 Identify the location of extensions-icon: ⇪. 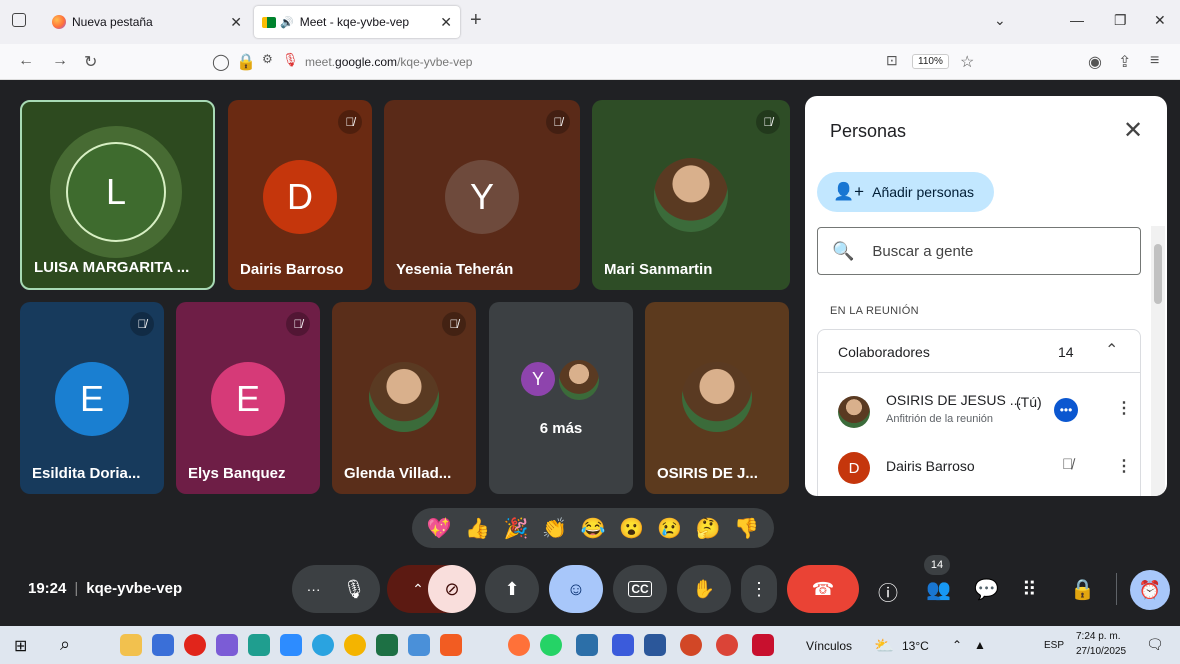
(1124, 62).